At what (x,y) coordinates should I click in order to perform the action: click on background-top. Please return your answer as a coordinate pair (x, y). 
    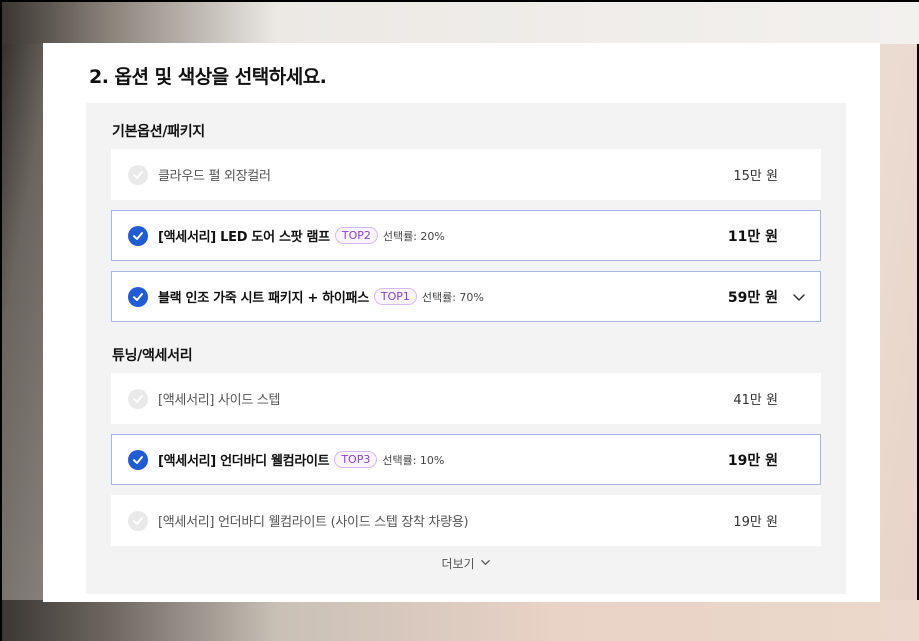
    Looking at the image, I should click on (460, 23).